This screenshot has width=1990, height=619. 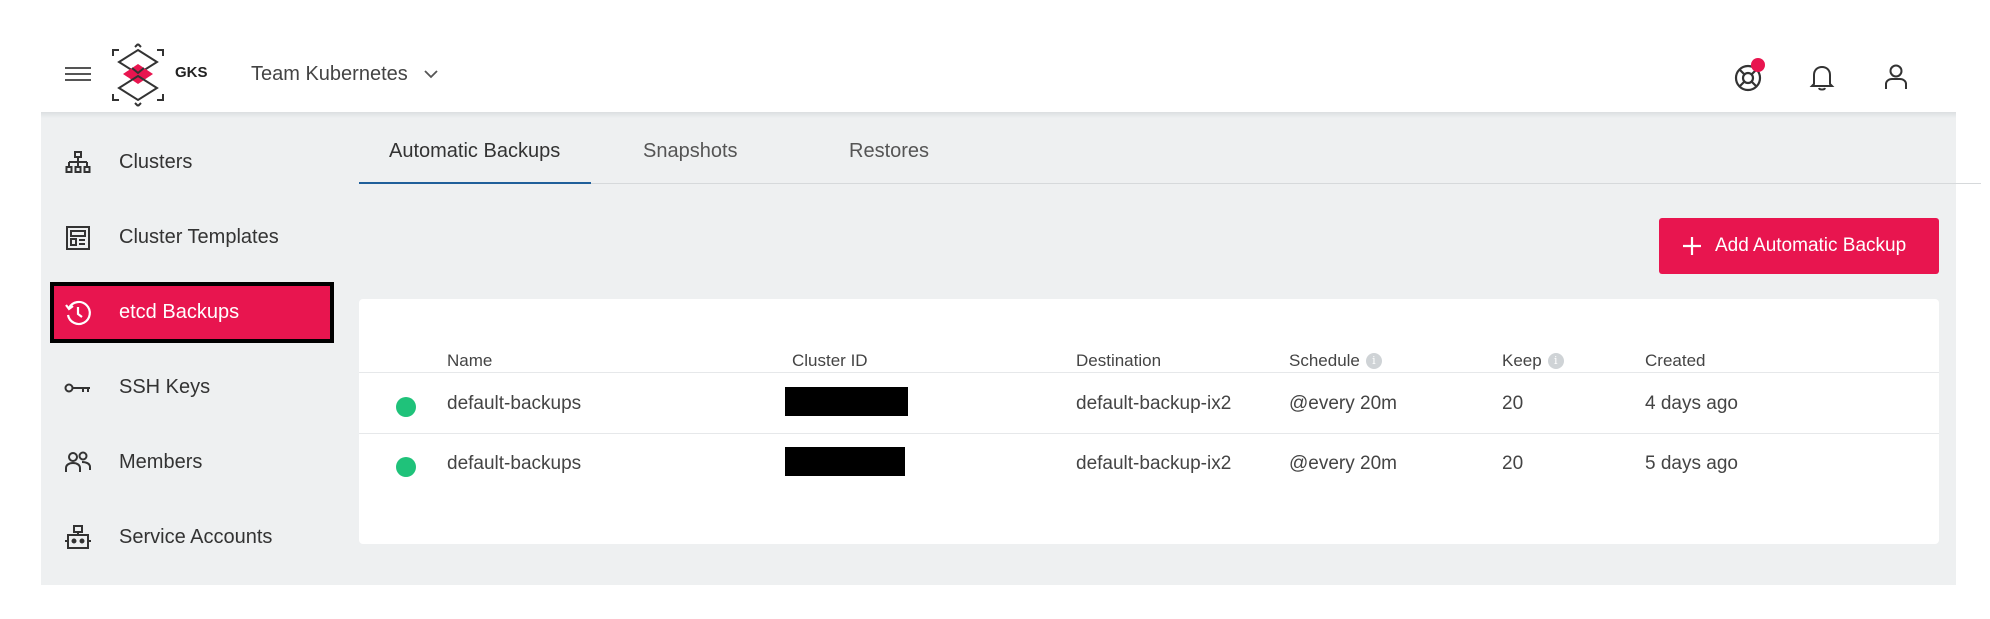 What do you see at coordinates (469, 361) in the screenshot?
I see `column-header-name: Name` at bounding box center [469, 361].